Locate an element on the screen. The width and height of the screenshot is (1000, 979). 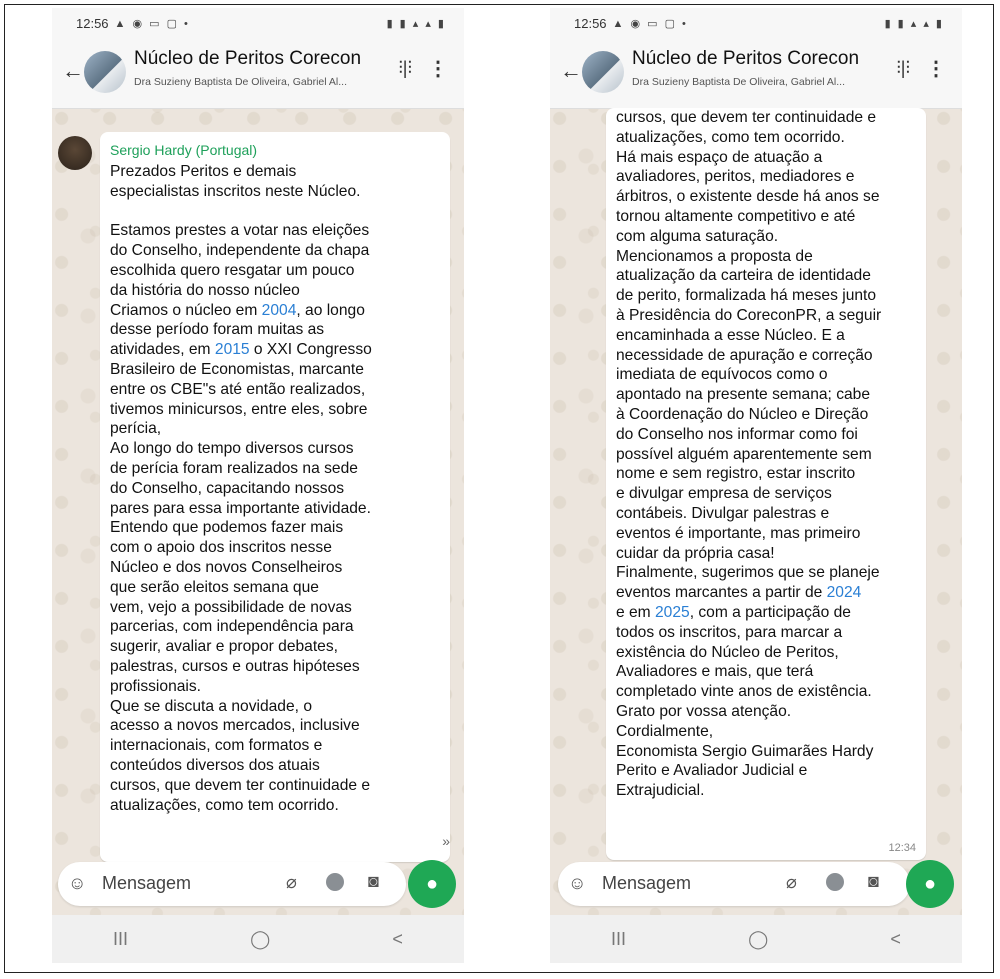
date-link: 2004 is located at coordinates (279, 310).